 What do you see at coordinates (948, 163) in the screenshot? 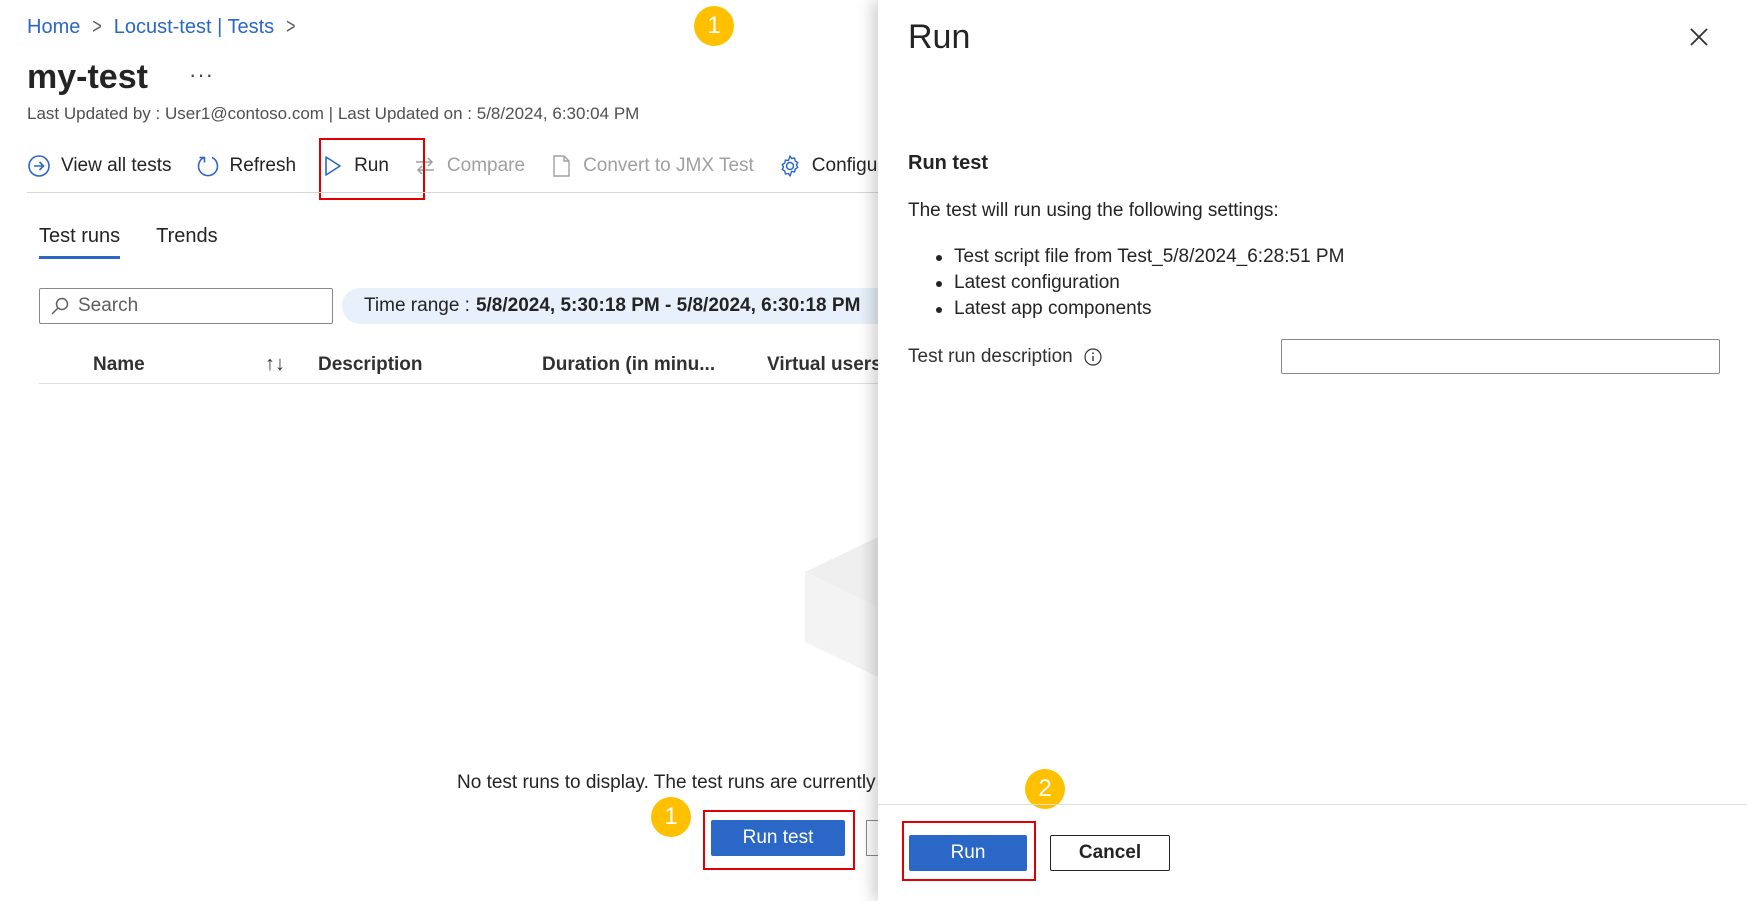
I see `run-test-heading: Run test` at bounding box center [948, 163].